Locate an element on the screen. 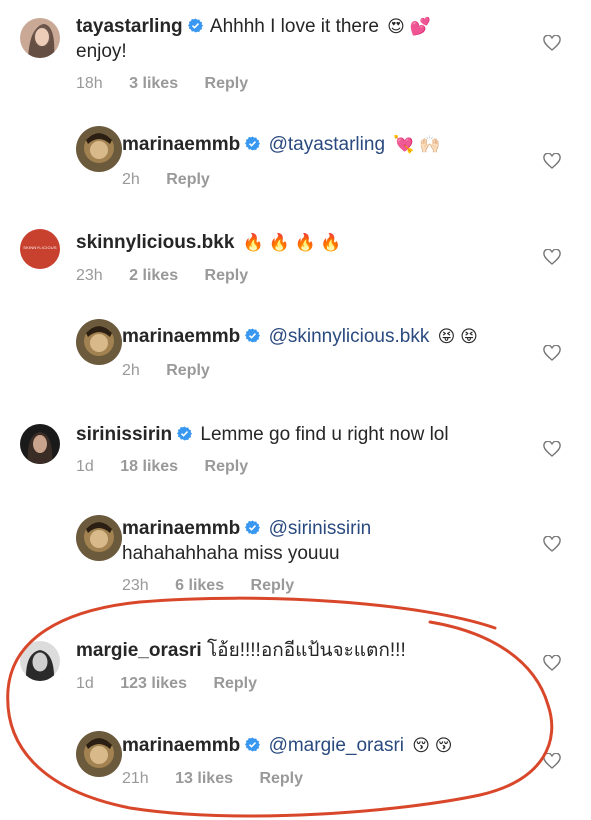 The height and width of the screenshot is (820, 591). comment-text: Lemme go find u right now lol is located at coordinates (324, 434).